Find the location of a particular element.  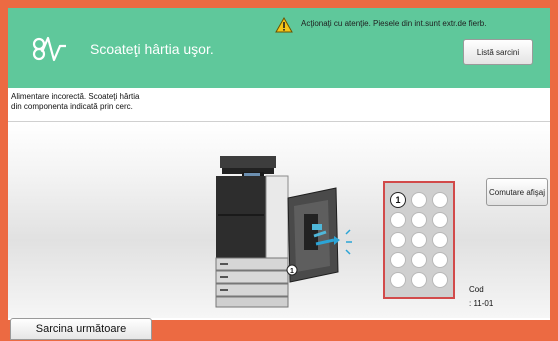

paper-jam-wave-icon is located at coordinates (49, 49).